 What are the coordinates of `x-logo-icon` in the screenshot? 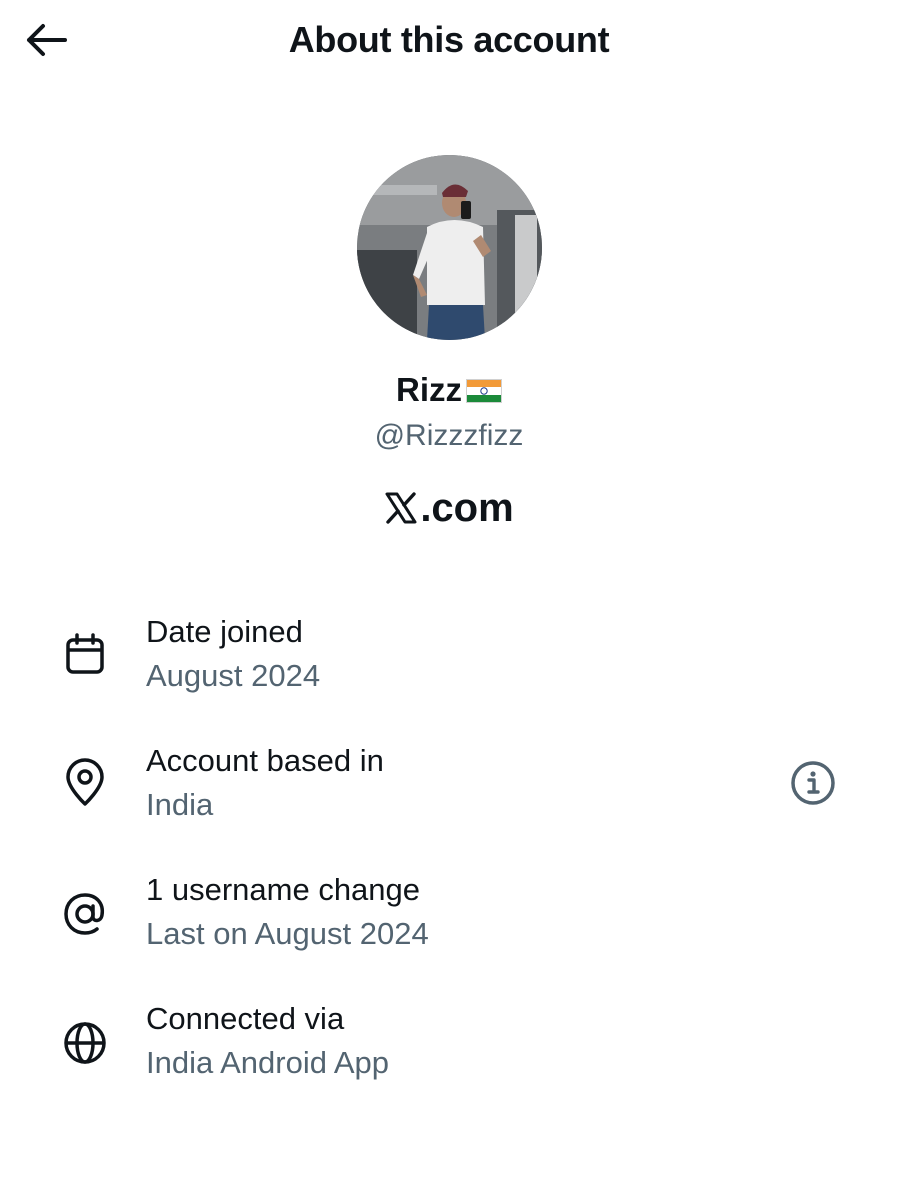 It's located at (401, 508).